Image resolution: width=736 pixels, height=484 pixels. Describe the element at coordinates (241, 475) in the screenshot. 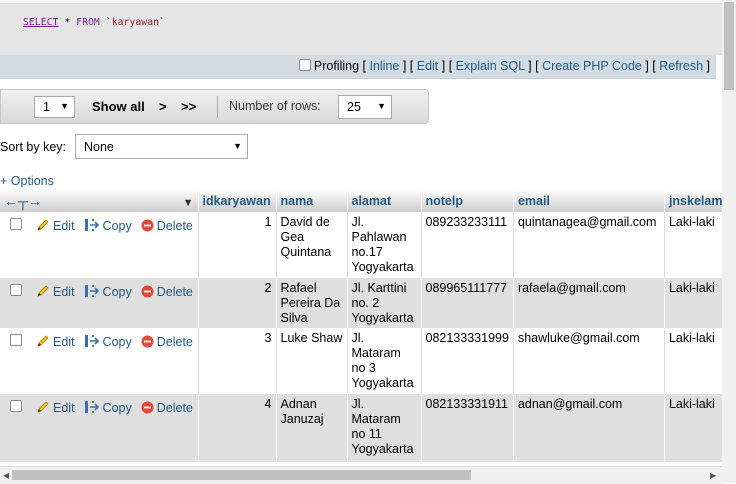

I see `horizontal-scroll-thumb` at that location.